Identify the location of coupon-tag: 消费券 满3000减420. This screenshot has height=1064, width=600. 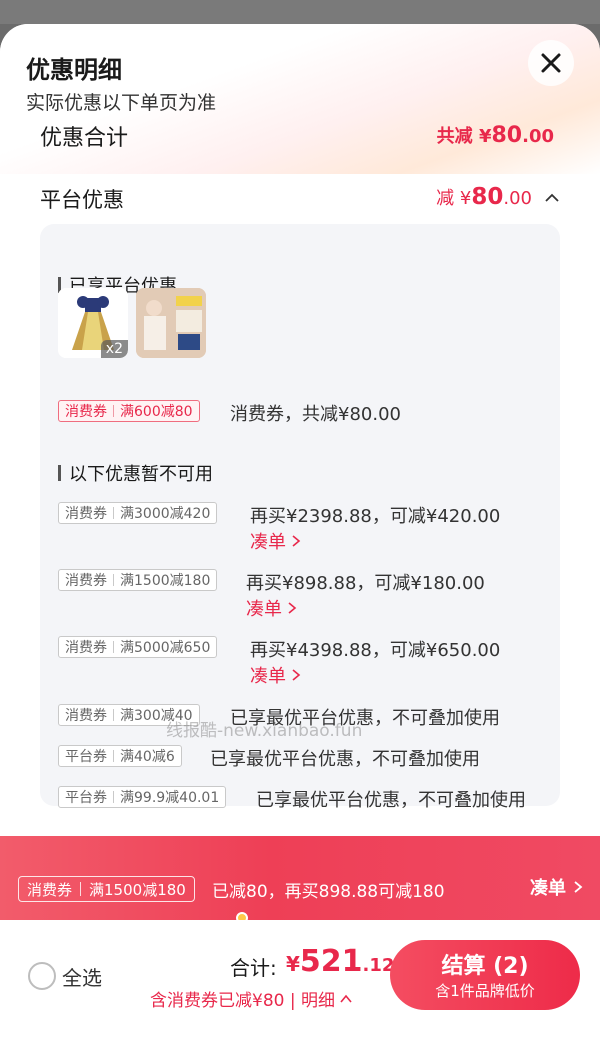
(138, 513).